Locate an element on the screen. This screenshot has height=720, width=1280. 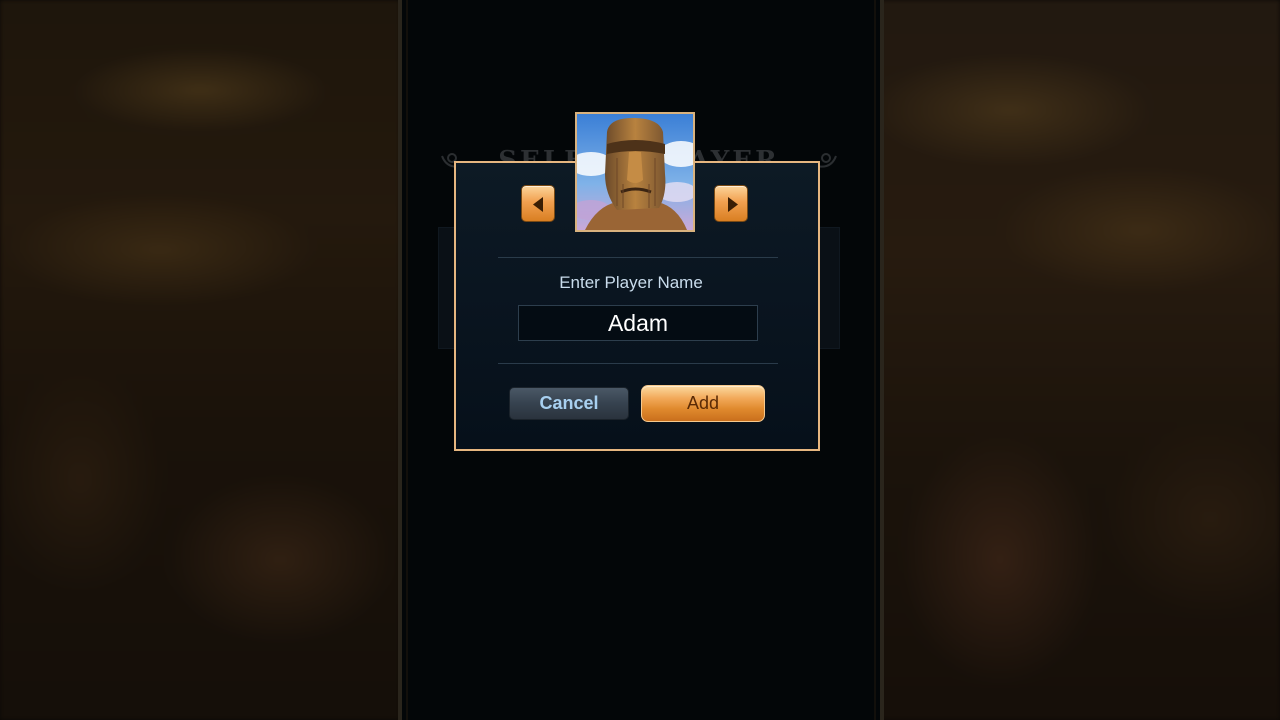
divider-bottom is located at coordinates (638, 363).